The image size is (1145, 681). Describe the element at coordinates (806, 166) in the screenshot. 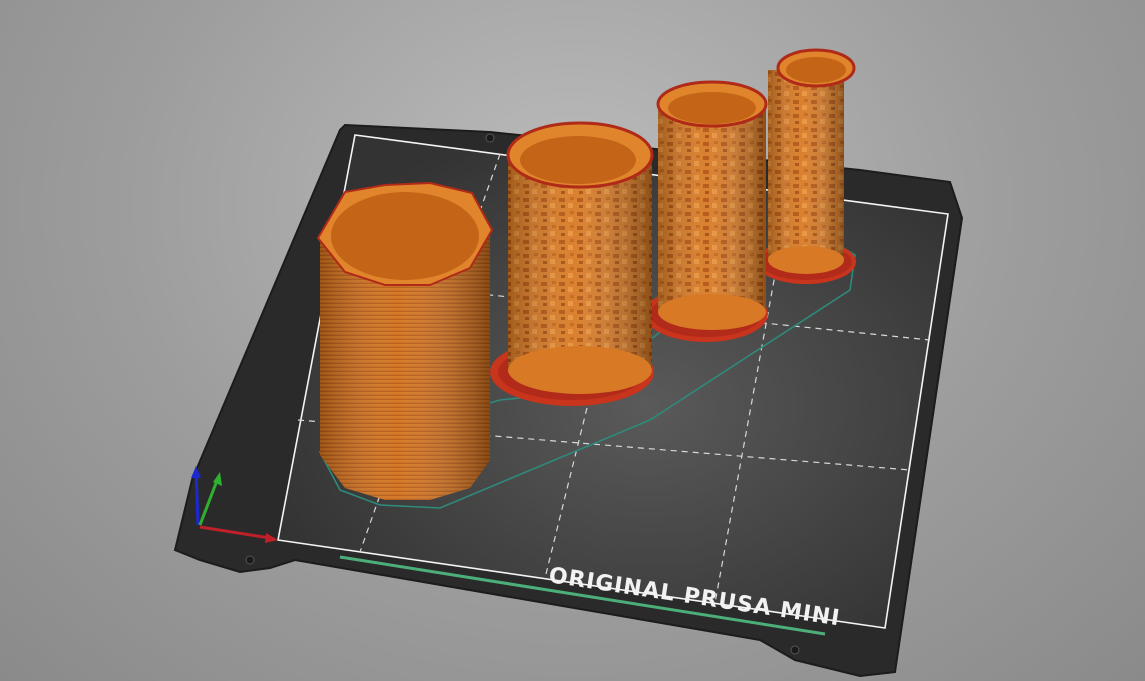

I see `textured-cylinder-small` at that location.